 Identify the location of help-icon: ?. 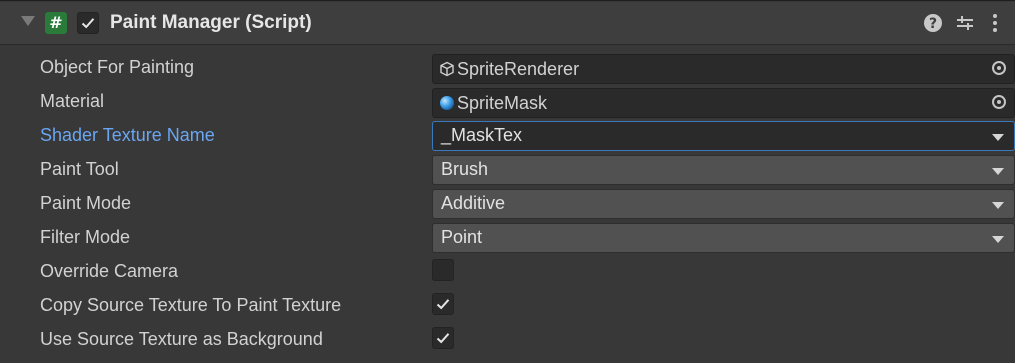
(933, 23).